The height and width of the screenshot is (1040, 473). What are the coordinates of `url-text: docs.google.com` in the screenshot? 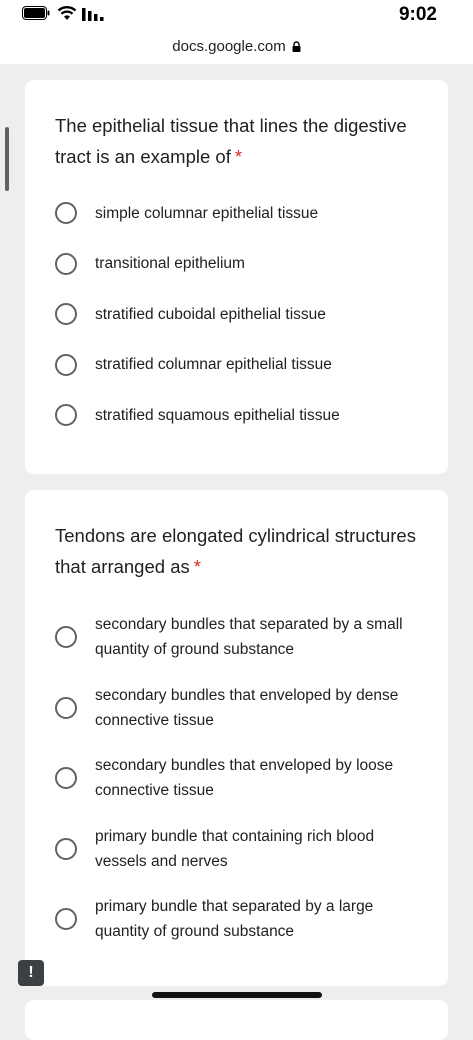 It's located at (228, 46).